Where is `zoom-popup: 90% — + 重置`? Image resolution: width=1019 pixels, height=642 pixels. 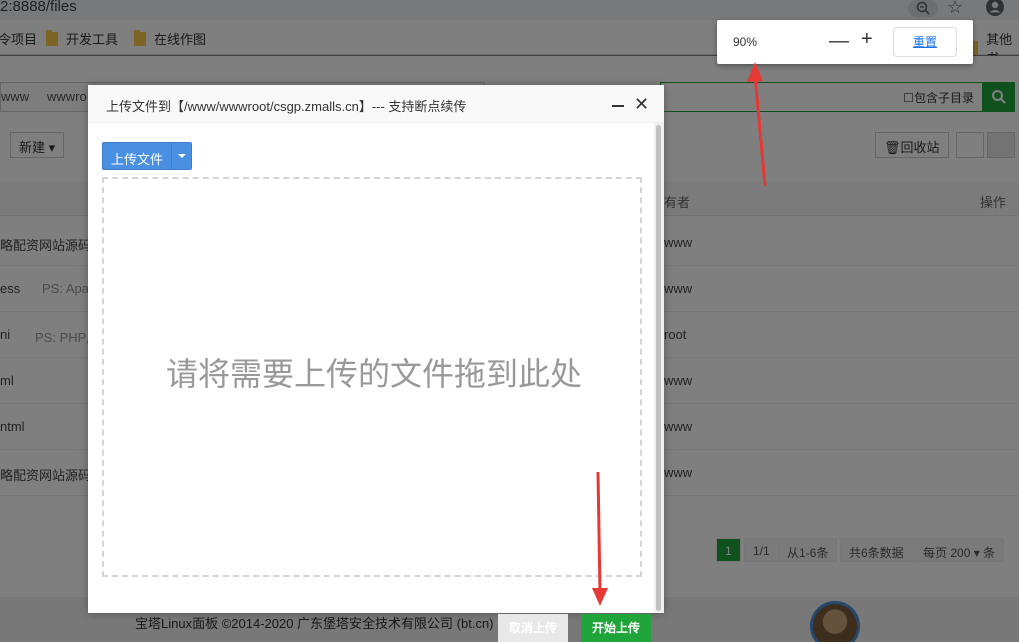
zoom-popup: 90% — + 重置 is located at coordinates (845, 42).